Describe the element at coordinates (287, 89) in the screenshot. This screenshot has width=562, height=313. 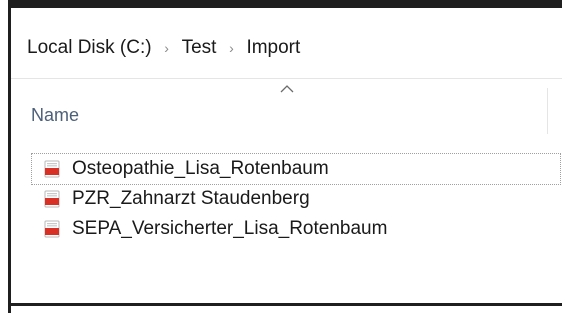
I see `sort-ascending-icon` at that location.